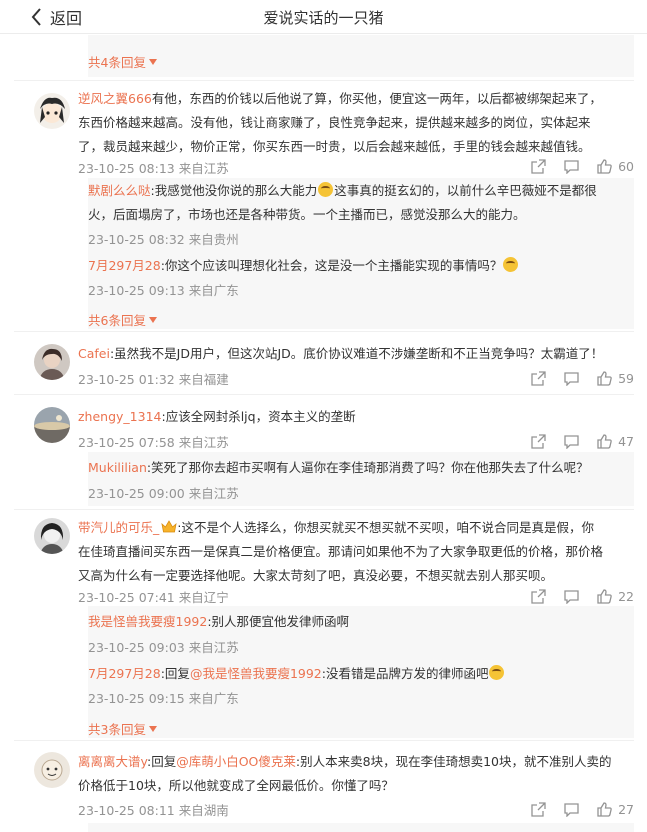 The width and height of the screenshot is (647, 832). I want to click on reply-text: 7月297月28:回复@我是怪兽我要瘦1992:没看错是品牌方发的律师函吧, so click(296, 674).